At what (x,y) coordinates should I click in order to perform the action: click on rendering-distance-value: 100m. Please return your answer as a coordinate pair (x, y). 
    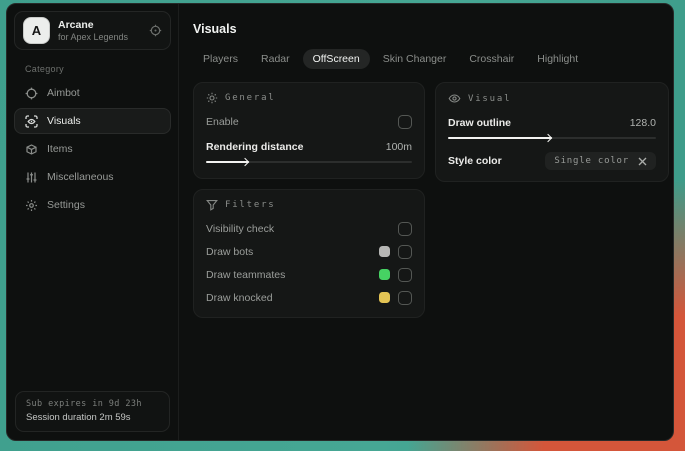
    Looking at the image, I should click on (398, 146).